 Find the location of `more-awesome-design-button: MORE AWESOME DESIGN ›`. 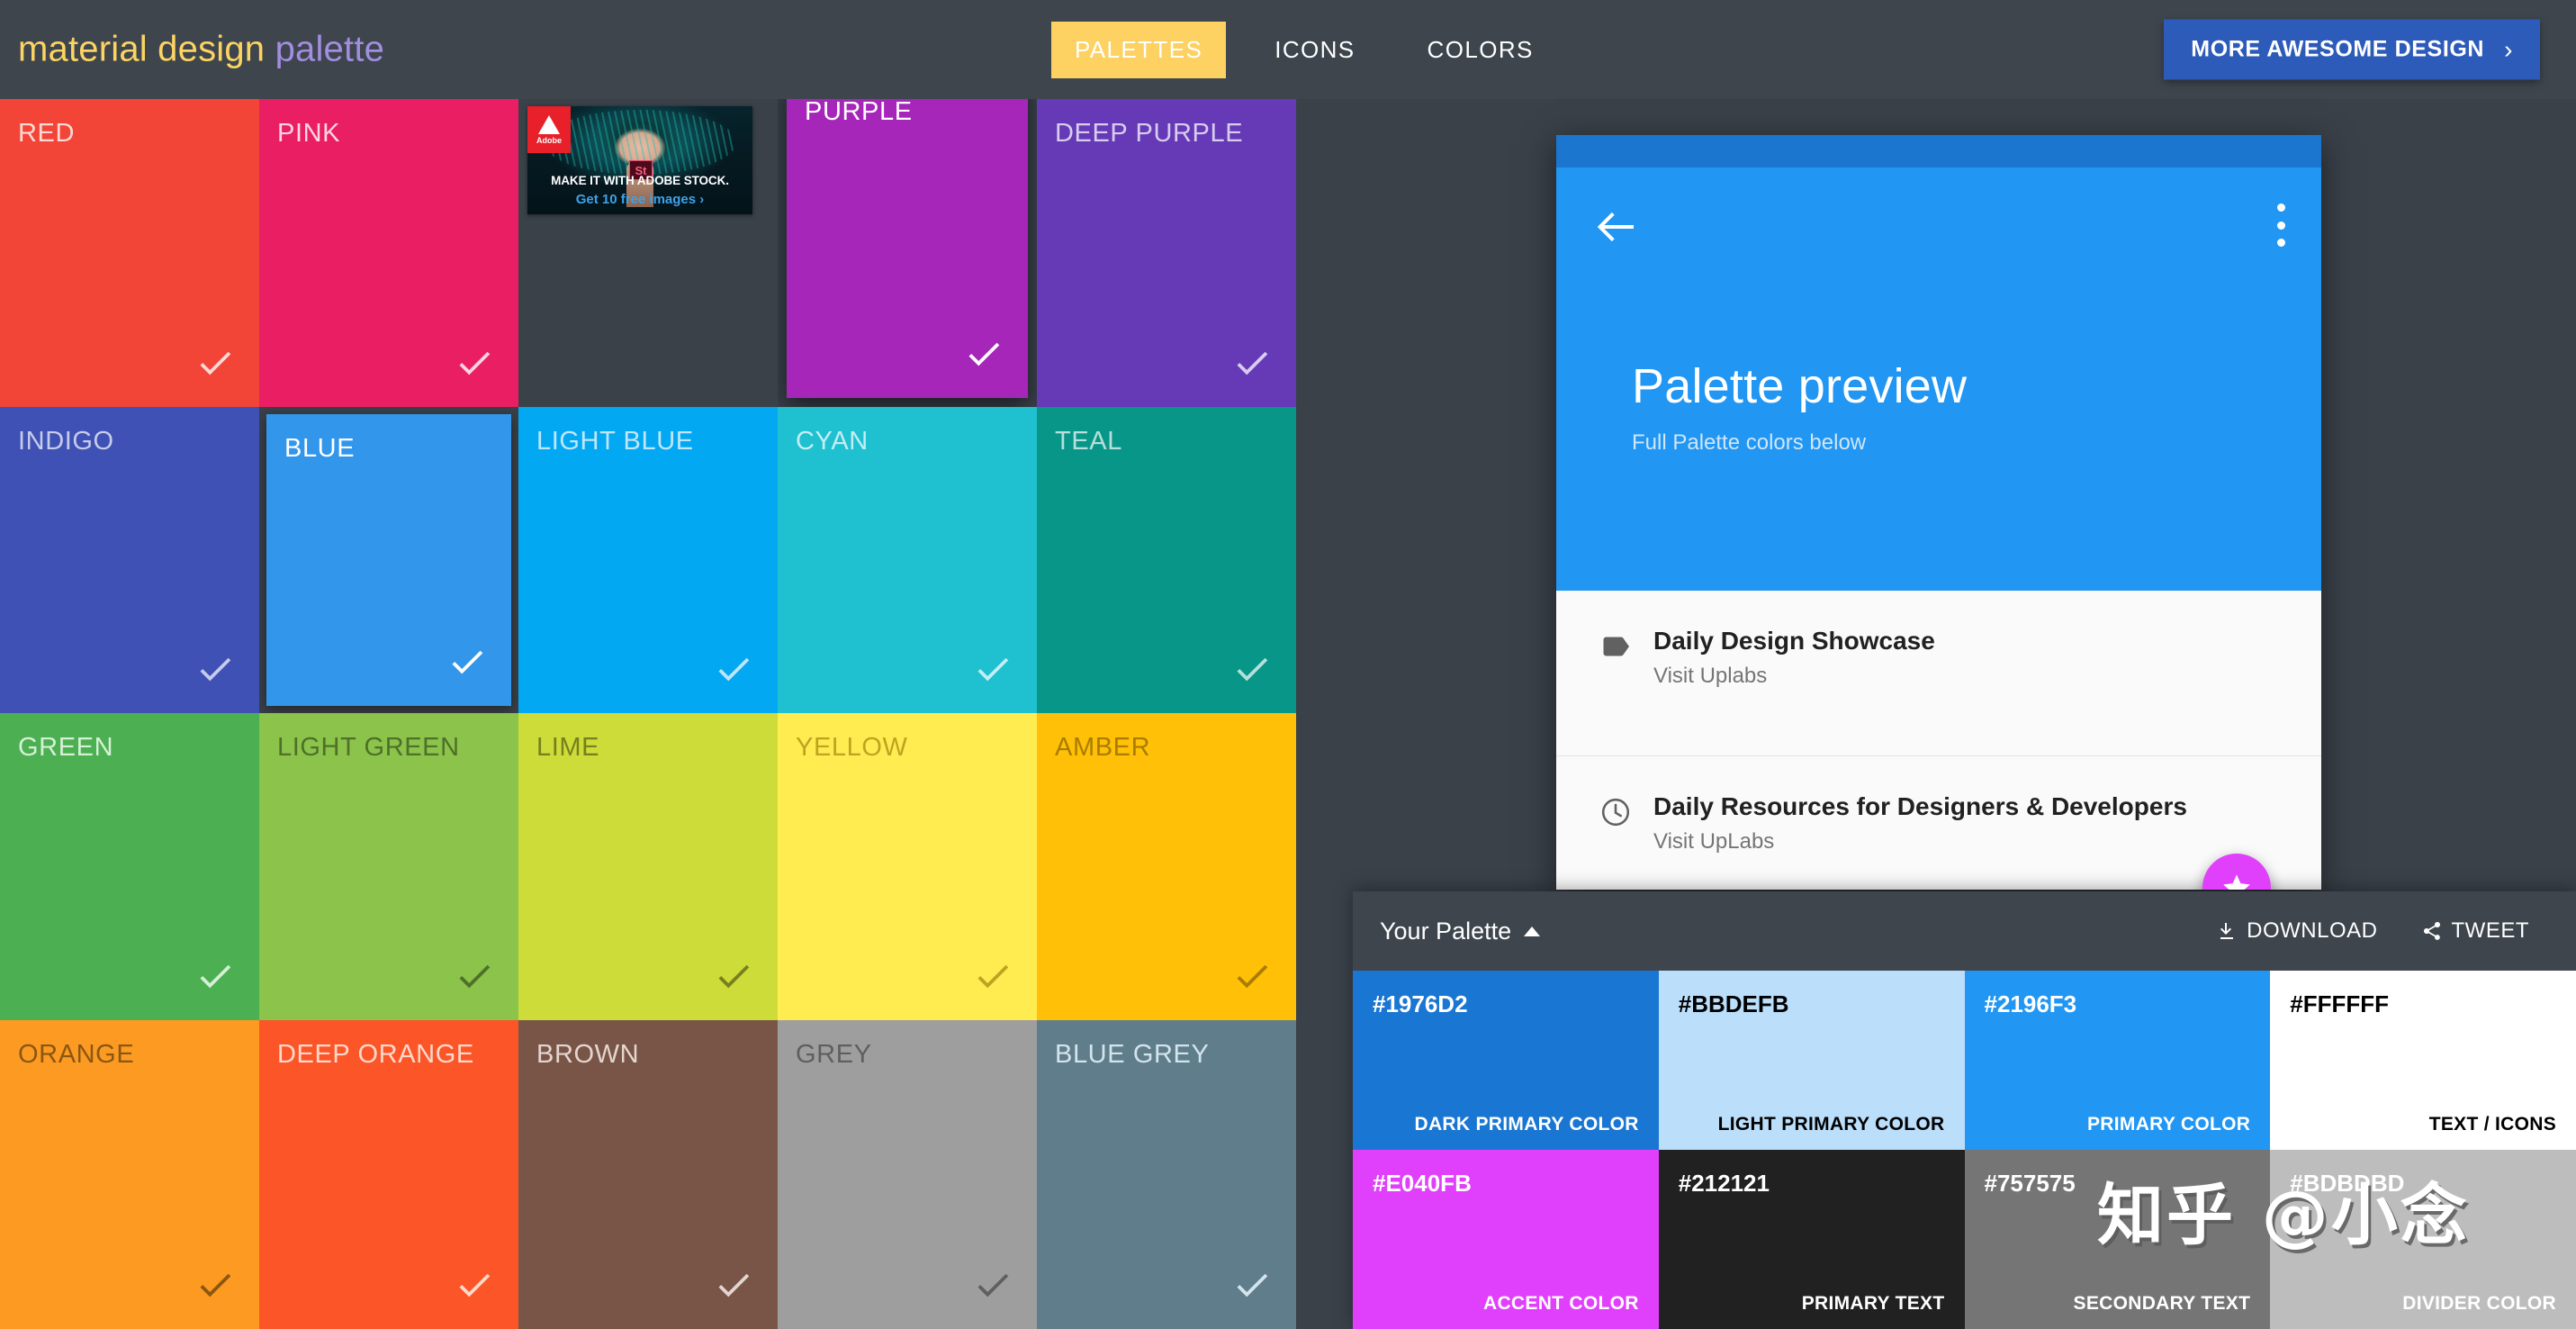

more-awesome-design-button: MORE AWESOME DESIGN › is located at coordinates (2352, 49).